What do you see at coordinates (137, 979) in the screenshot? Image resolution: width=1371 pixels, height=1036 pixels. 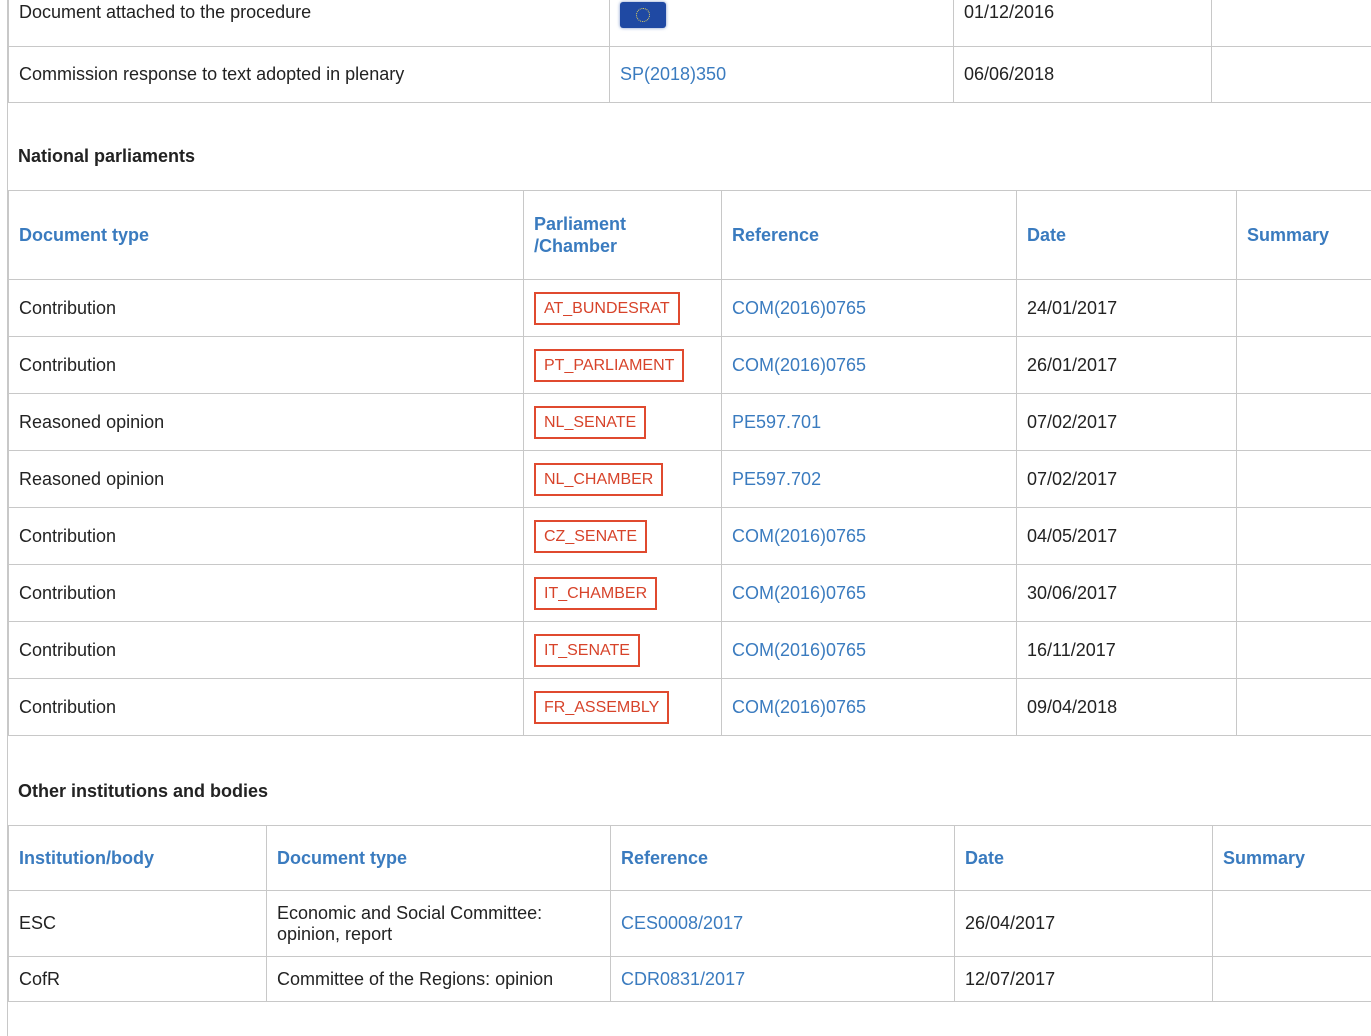 I see `institution-cell: CofR` at bounding box center [137, 979].